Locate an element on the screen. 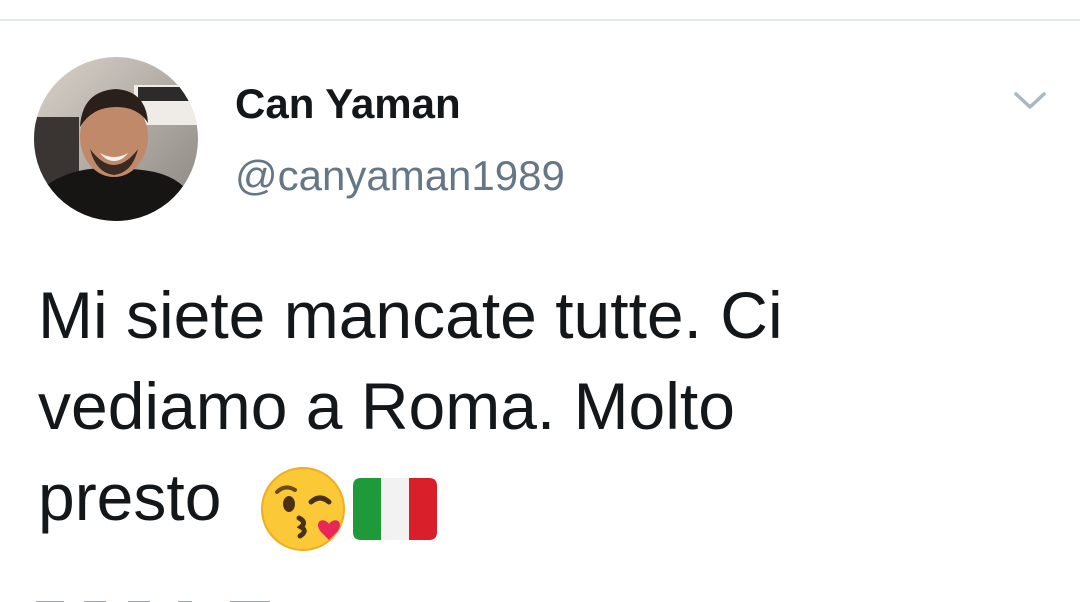 Image resolution: width=1080 pixels, height=602 pixels. emoji-group is located at coordinates (349, 511).